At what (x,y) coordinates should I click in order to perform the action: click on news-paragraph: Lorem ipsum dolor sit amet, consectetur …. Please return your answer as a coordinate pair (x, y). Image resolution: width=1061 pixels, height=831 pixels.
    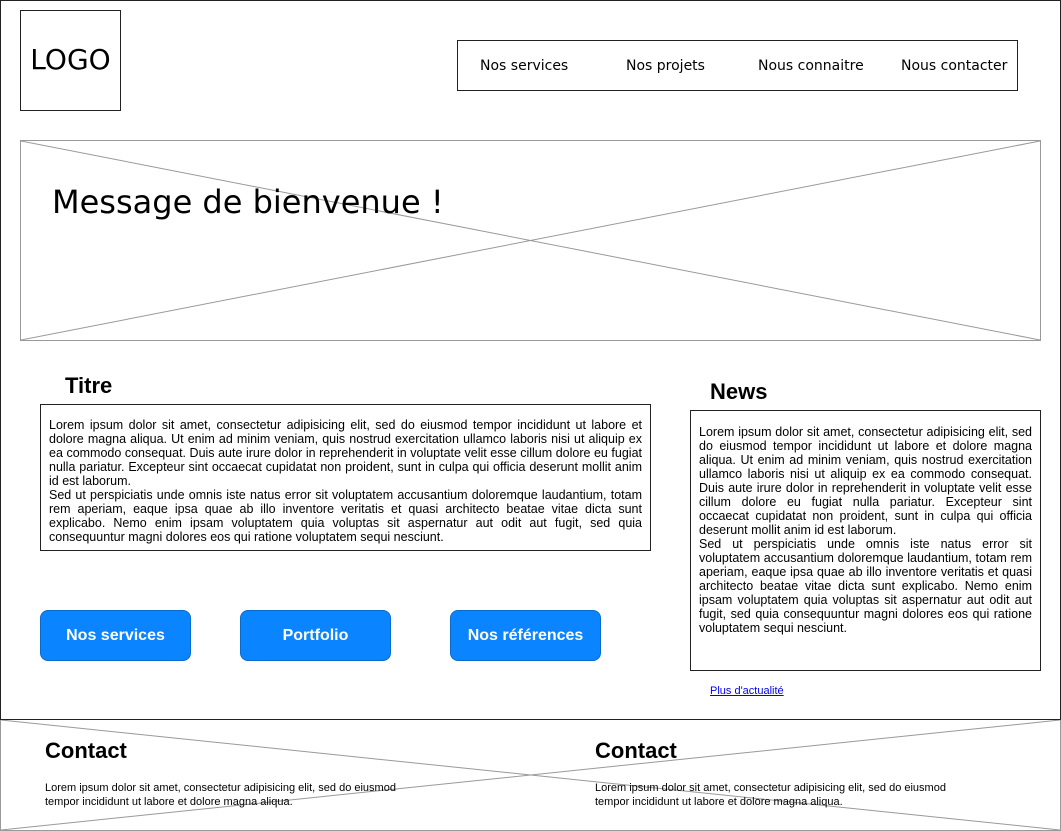
    Looking at the image, I should click on (865, 481).